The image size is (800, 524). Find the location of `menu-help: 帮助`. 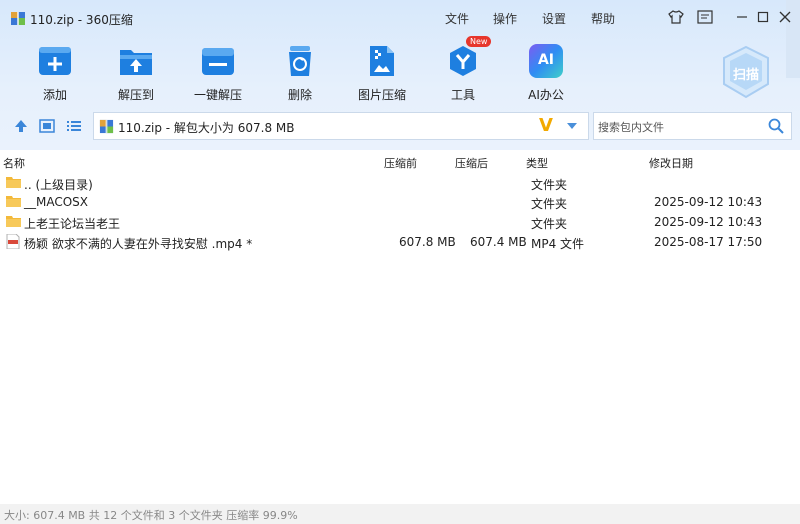

menu-help: 帮助 is located at coordinates (603, 18).